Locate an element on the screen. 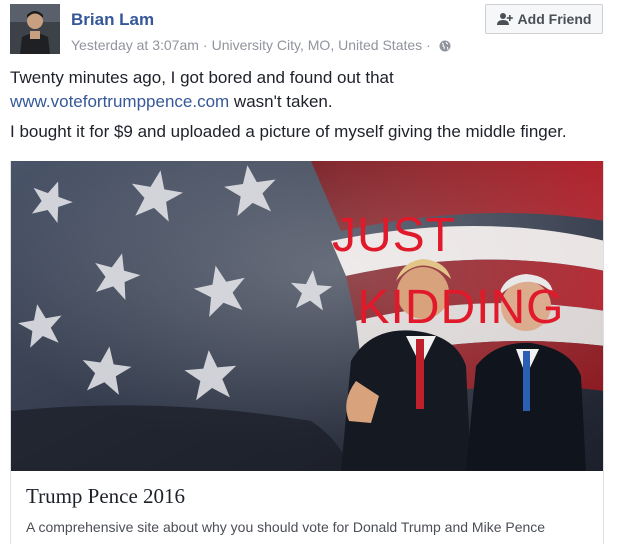 The image size is (620, 544). globe-icon is located at coordinates (445, 47).